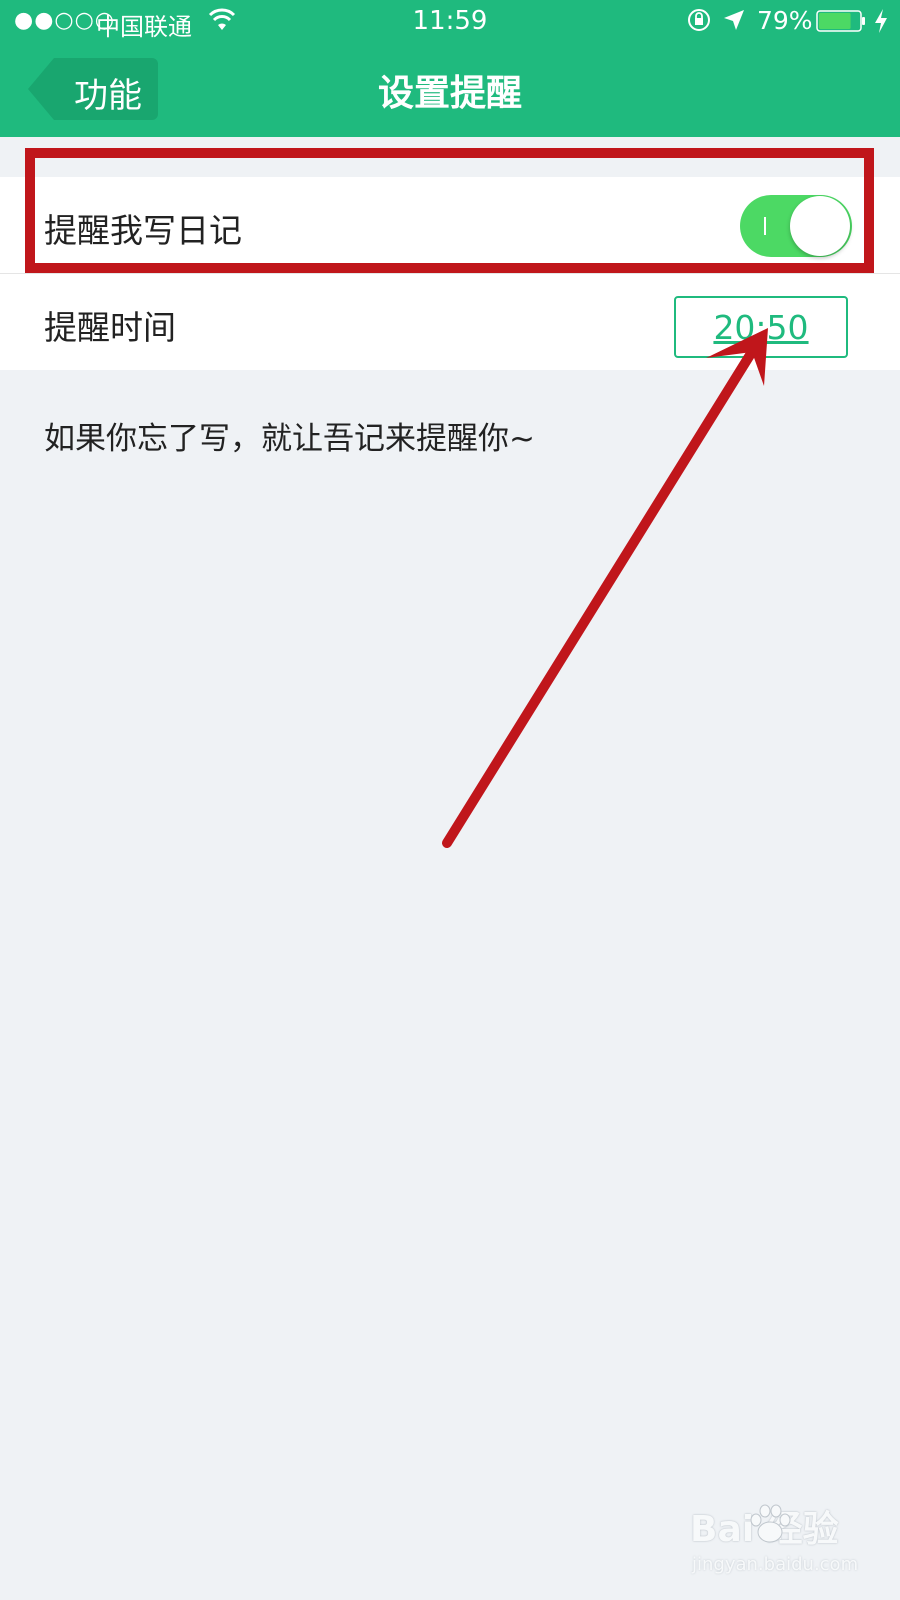 Image resolution: width=900 pixels, height=1600 pixels. Describe the element at coordinates (110, 327) in the screenshot. I see `reminder-time-label: 提醒时间` at that location.